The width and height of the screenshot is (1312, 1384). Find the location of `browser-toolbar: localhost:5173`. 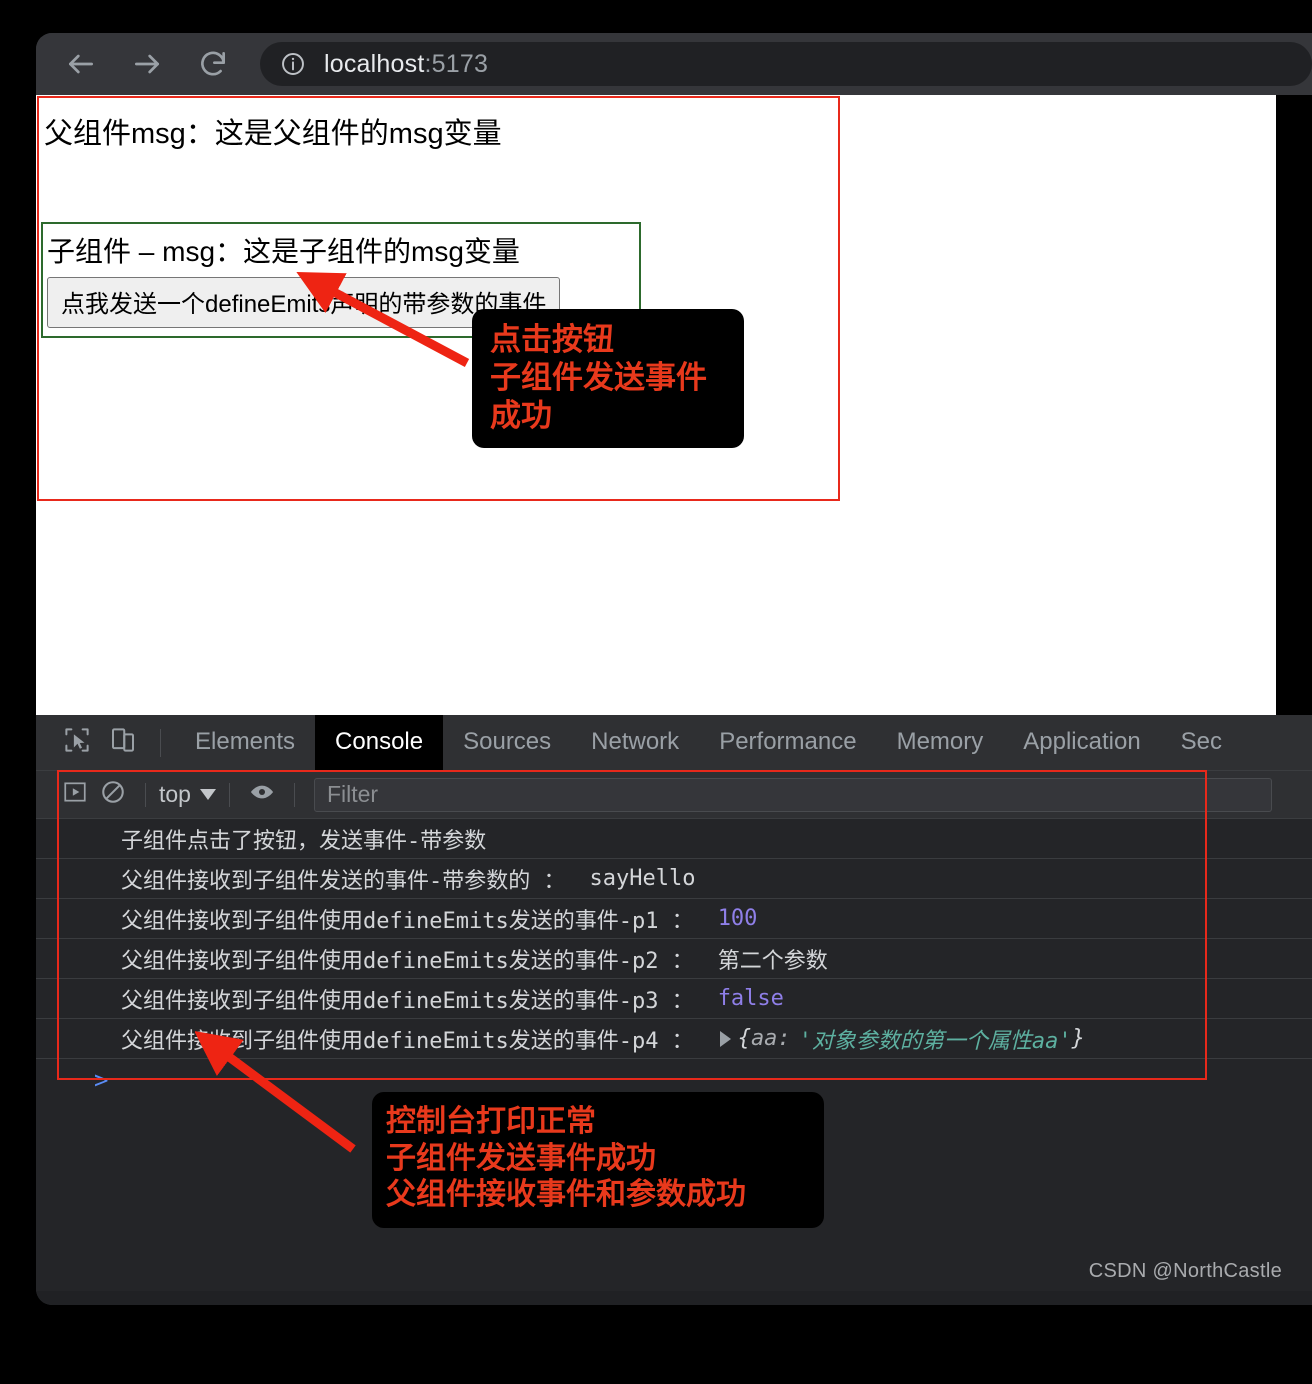

browser-toolbar: localhost:5173 is located at coordinates (674, 64).